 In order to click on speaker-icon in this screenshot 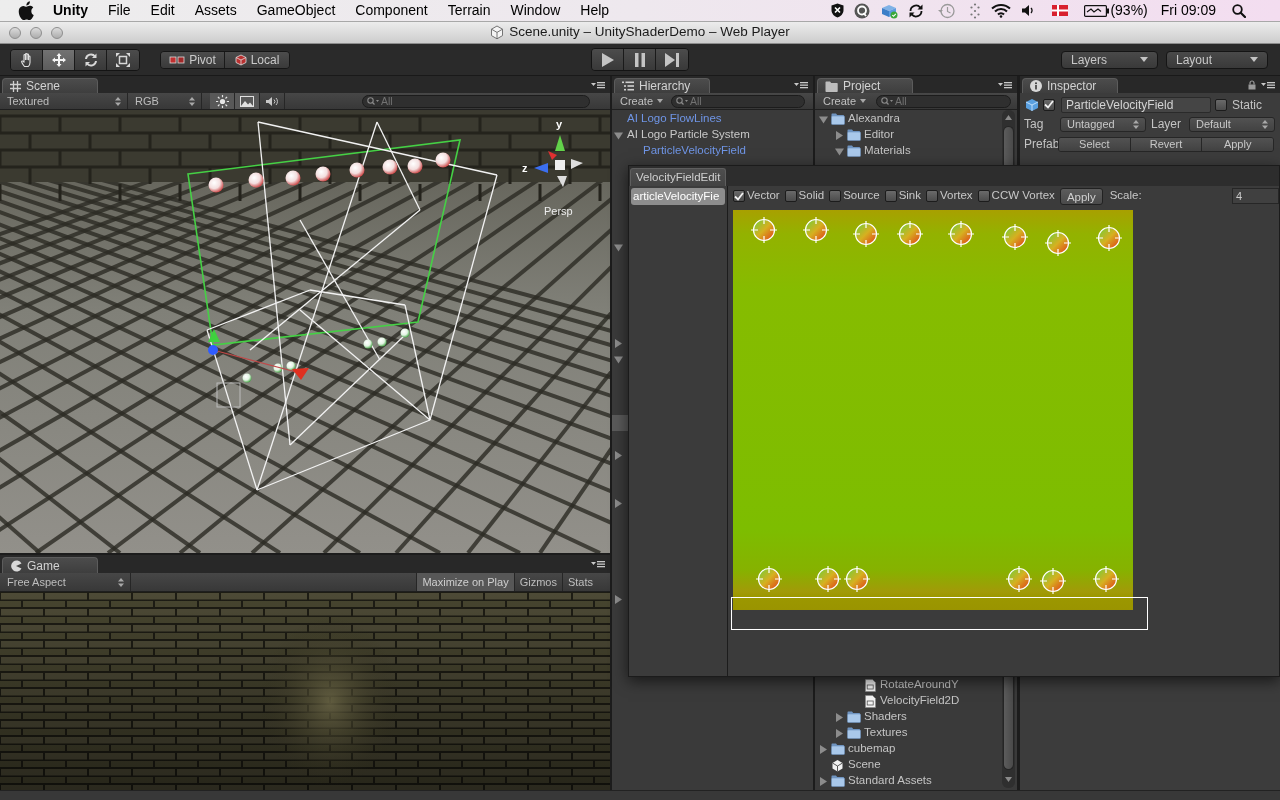, I will do `click(1028, 10)`.